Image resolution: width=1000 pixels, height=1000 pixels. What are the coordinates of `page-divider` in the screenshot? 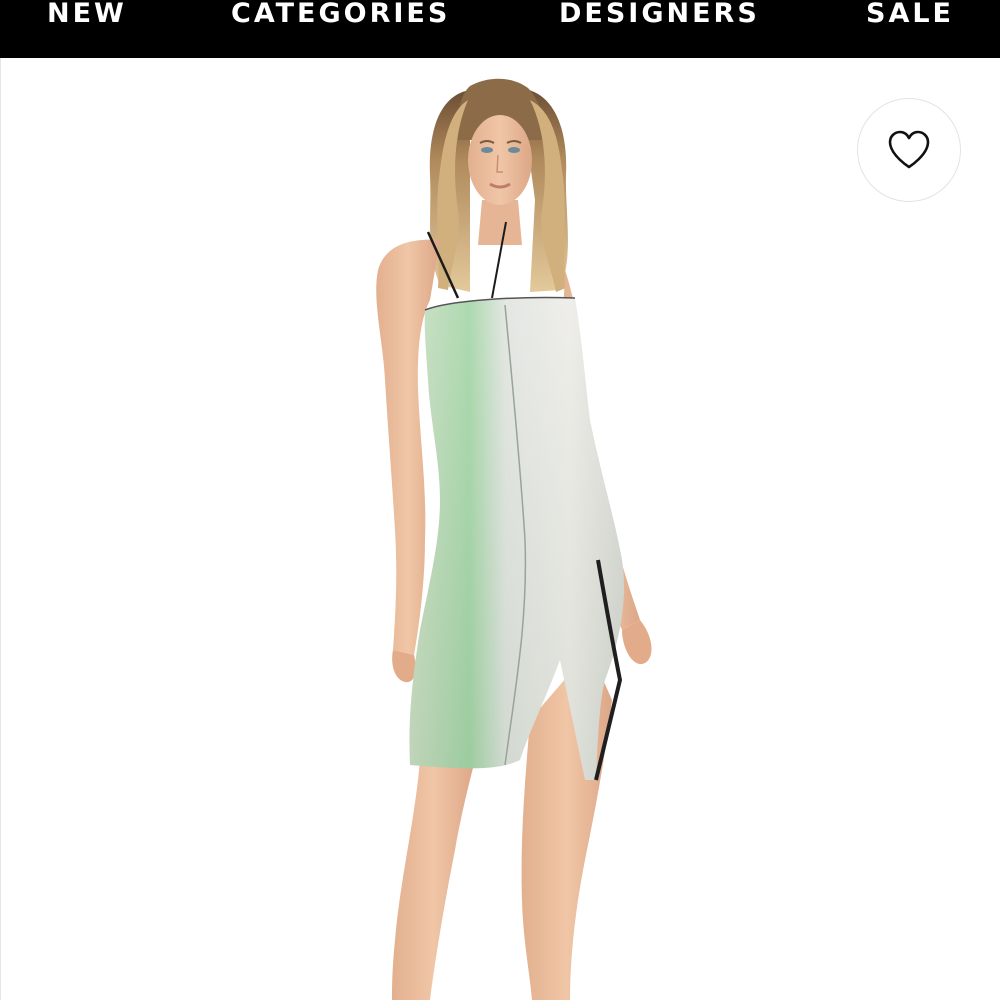 It's located at (0, 529).